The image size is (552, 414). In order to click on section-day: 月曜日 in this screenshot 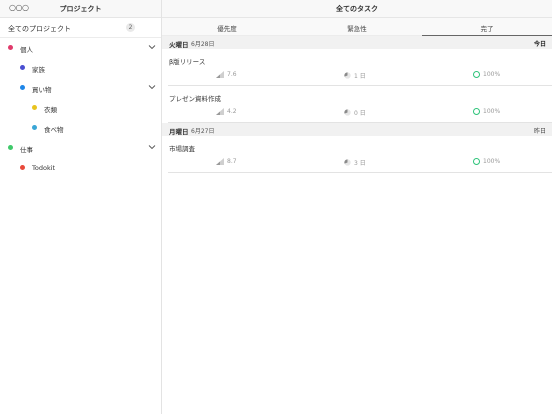, I will do `click(179, 132)`.